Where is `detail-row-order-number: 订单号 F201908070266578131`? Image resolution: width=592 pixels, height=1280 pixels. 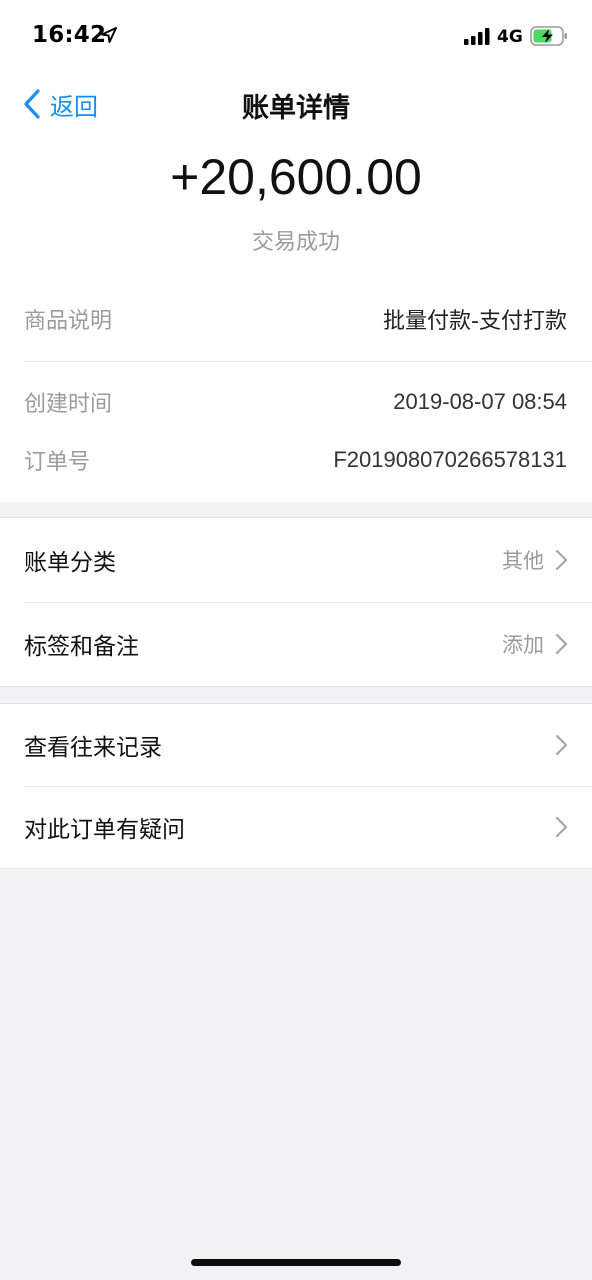
detail-row-order-number: 订单号 F201908070266578131 is located at coordinates (295, 460).